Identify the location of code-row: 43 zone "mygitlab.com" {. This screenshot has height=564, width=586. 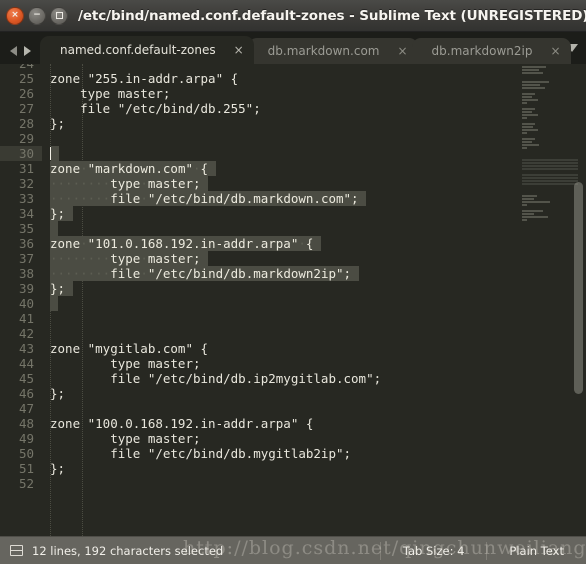
(260, 348).